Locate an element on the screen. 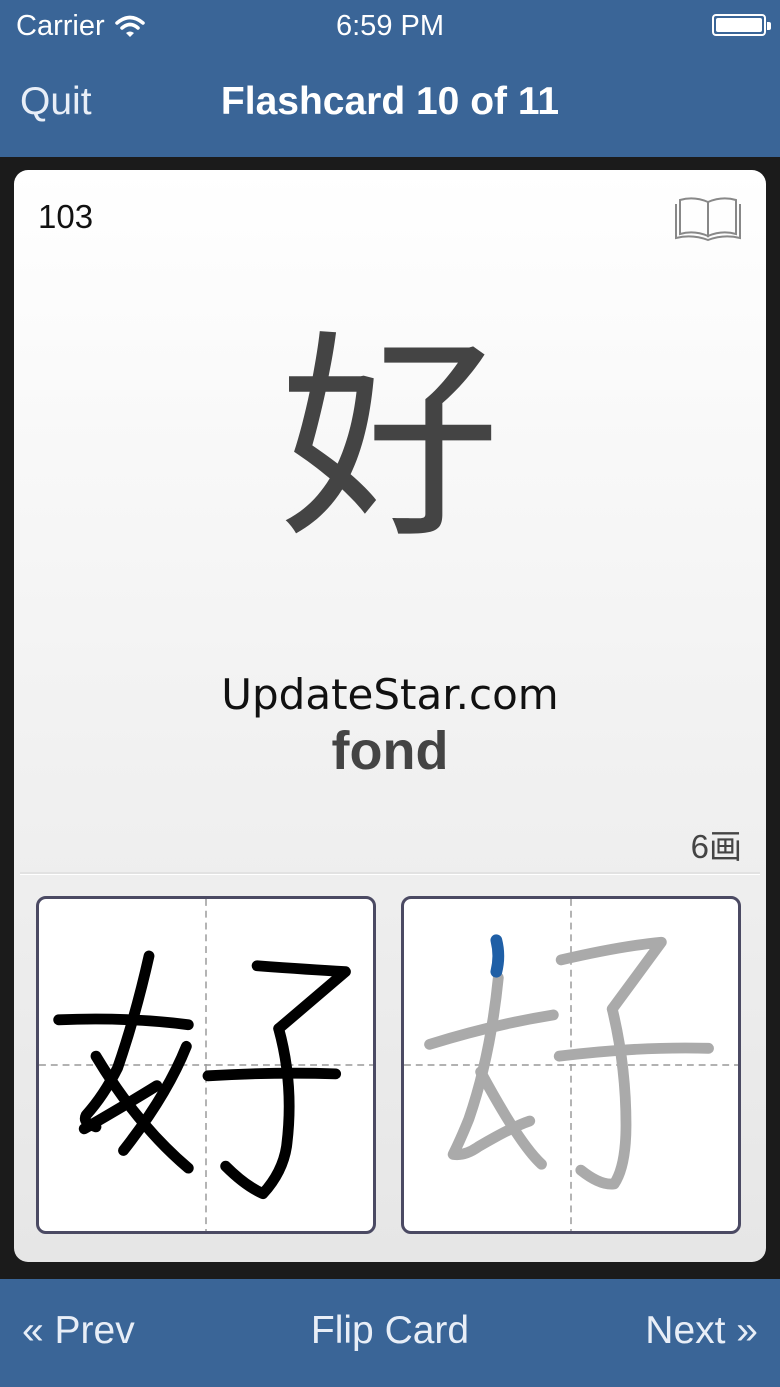 This screenshot has width=780, height=1387. kanji-handwriting-full is located at coordinates (206, 1065).